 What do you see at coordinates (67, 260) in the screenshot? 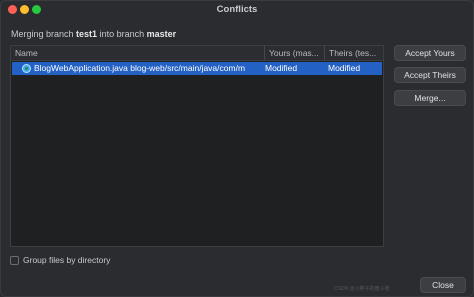
I see `group-by-directory-label: Group files by directory` at bounding box center [67, 260].